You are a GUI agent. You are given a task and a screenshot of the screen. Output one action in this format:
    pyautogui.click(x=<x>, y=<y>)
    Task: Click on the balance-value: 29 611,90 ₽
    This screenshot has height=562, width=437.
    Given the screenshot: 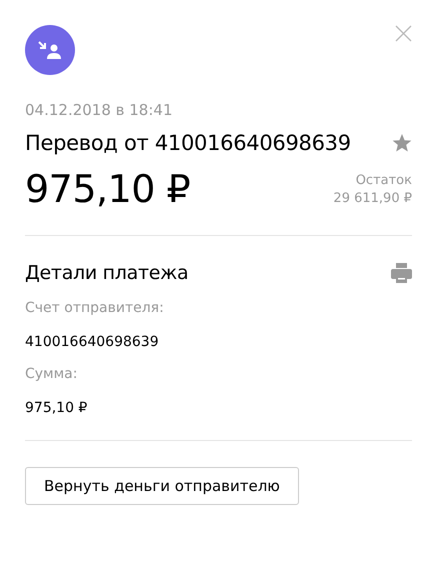 What is the action you would take?
    pyautogui.click(x=372, y=198)
    